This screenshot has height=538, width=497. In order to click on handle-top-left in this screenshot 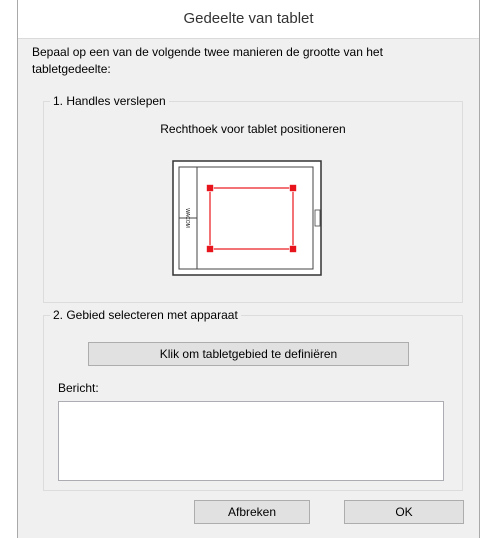, I will do `click(210, 188)`.